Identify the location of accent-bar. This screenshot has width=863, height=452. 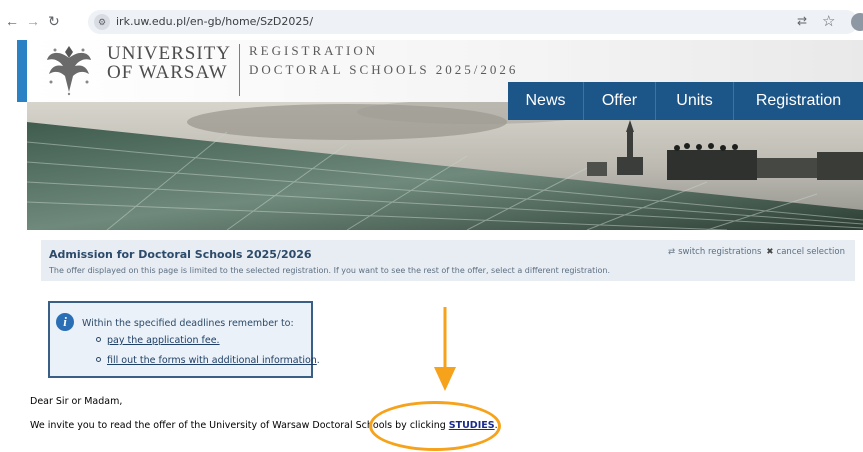
(22, 71).